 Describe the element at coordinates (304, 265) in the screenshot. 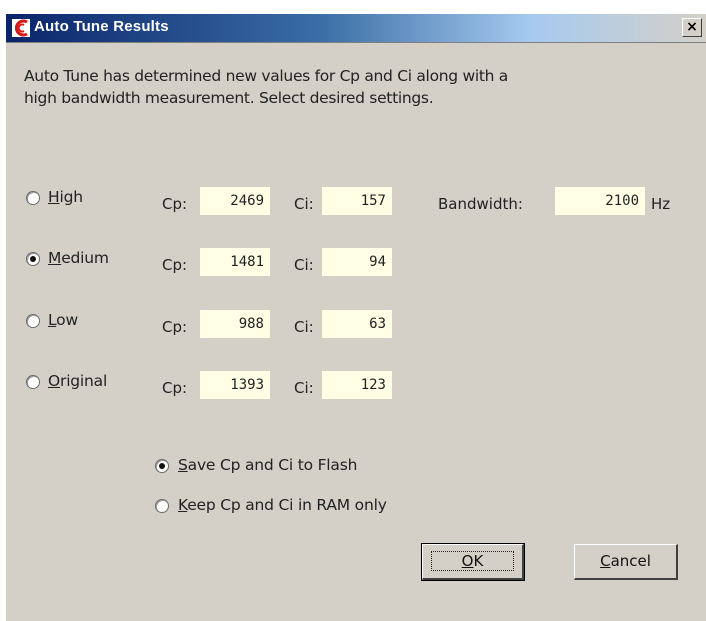

I see `ci-label-medium: Ci:` at that location.